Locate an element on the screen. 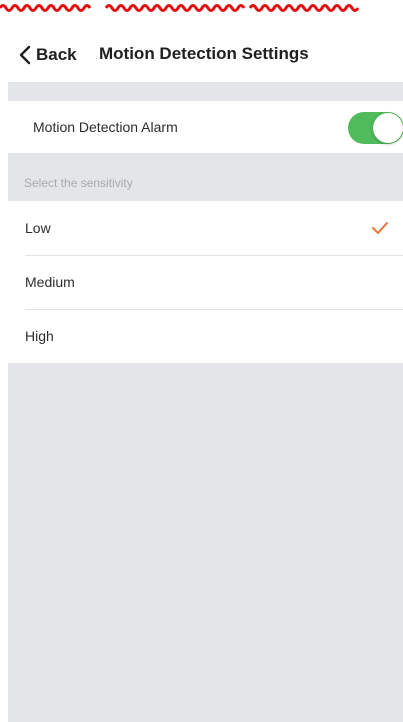 The image size is (403, 722). chevron-left-icon is located at coordinates (25, 55).